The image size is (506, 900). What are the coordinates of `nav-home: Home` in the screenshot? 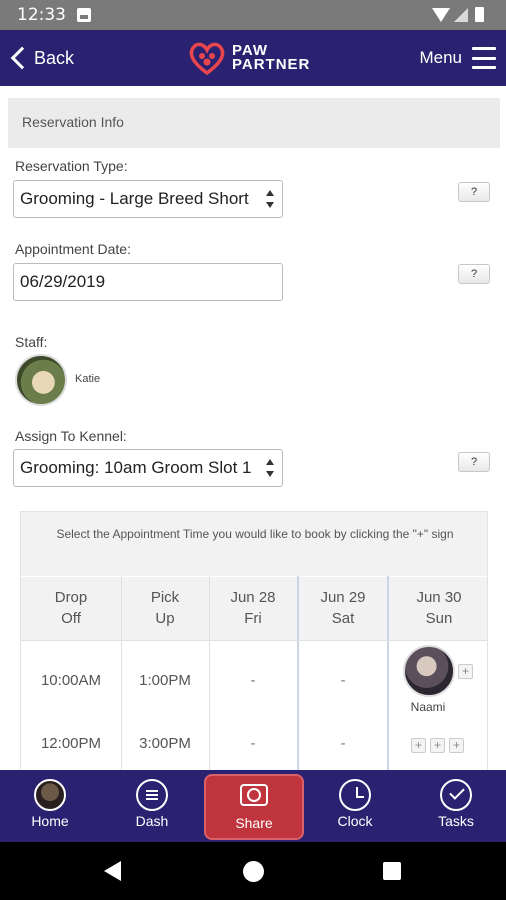 It's located at (50, 806).